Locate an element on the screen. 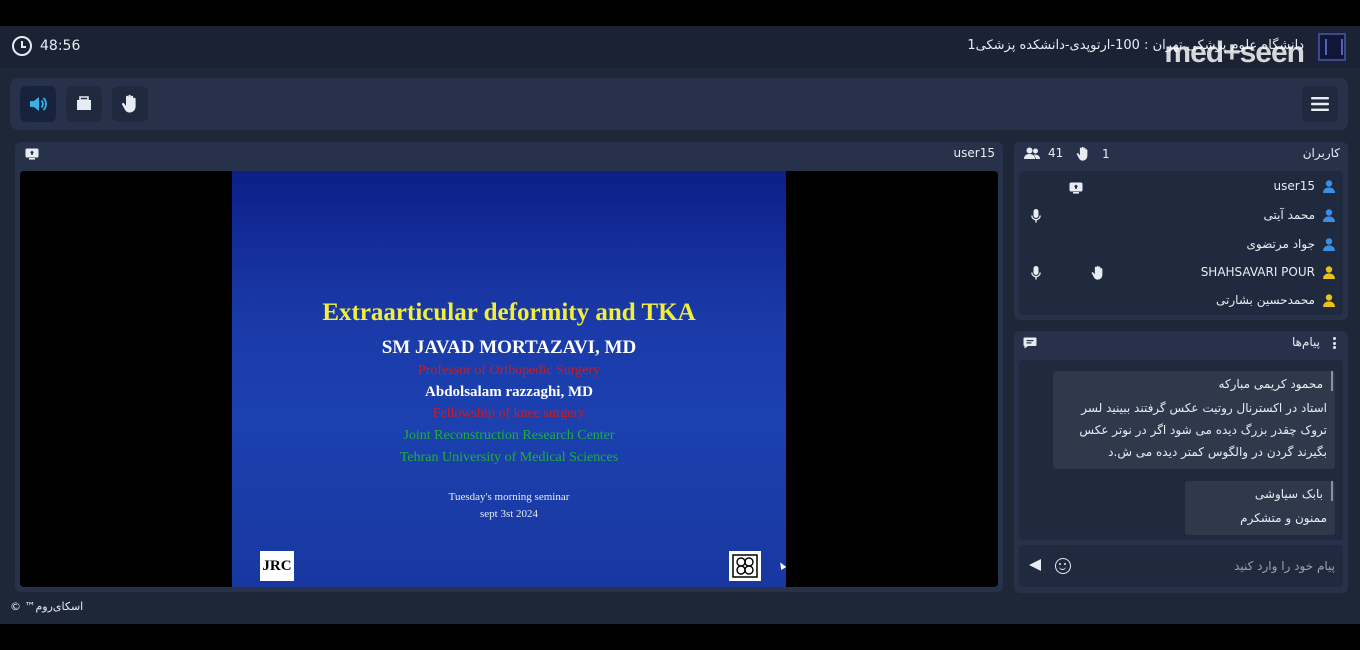 This screenshot has width=1360, height=650. raise-hand-button is located at coordinates (130, 104).